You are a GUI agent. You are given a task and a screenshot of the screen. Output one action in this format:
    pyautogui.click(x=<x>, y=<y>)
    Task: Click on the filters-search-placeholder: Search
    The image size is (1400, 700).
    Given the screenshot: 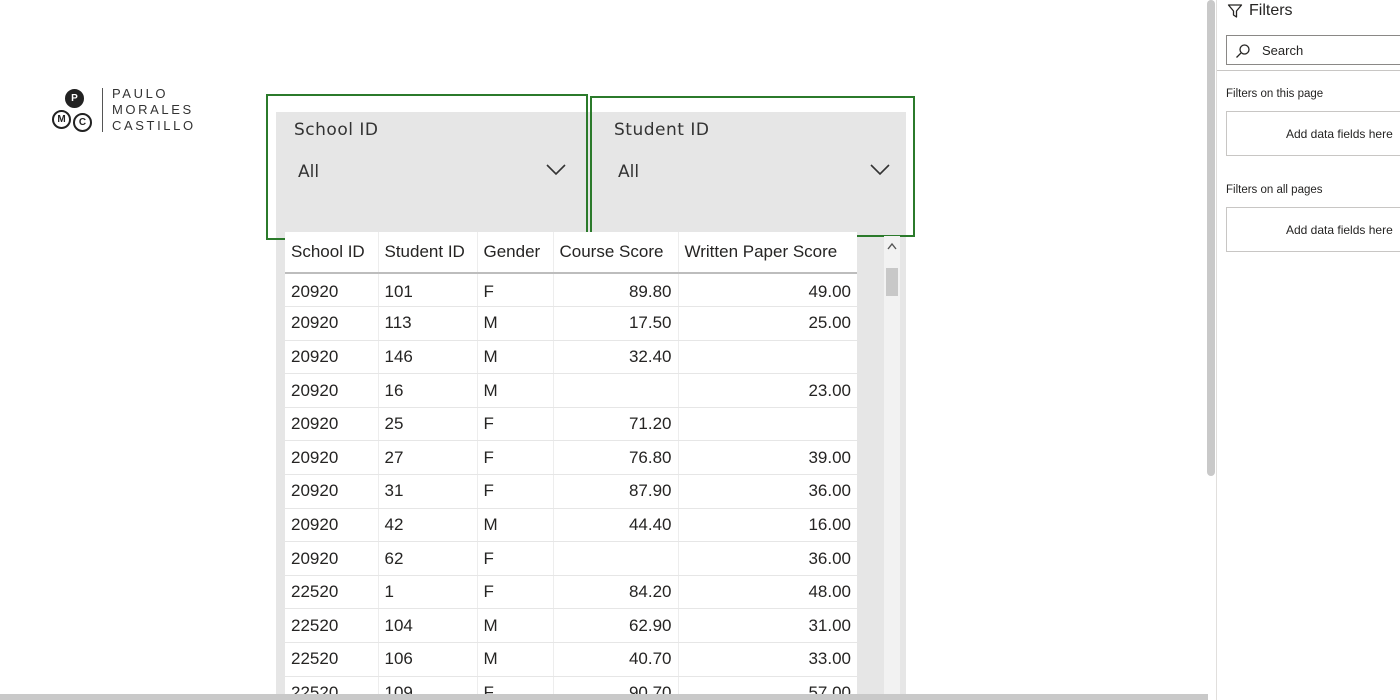 What is the action you would take?
    pyautogui.click(x=1283, y=50)
    